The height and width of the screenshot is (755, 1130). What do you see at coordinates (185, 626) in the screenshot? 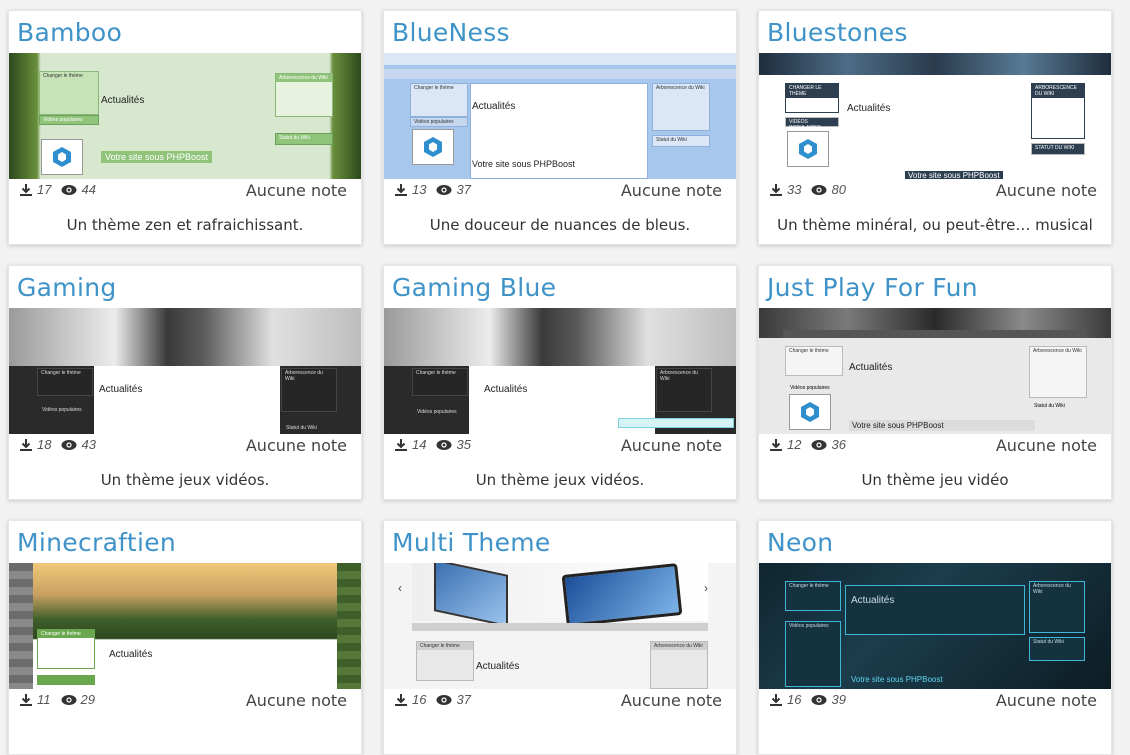
I see `theme-preview-image: Changer le thème Actualités` at bounding box center [185, 626].